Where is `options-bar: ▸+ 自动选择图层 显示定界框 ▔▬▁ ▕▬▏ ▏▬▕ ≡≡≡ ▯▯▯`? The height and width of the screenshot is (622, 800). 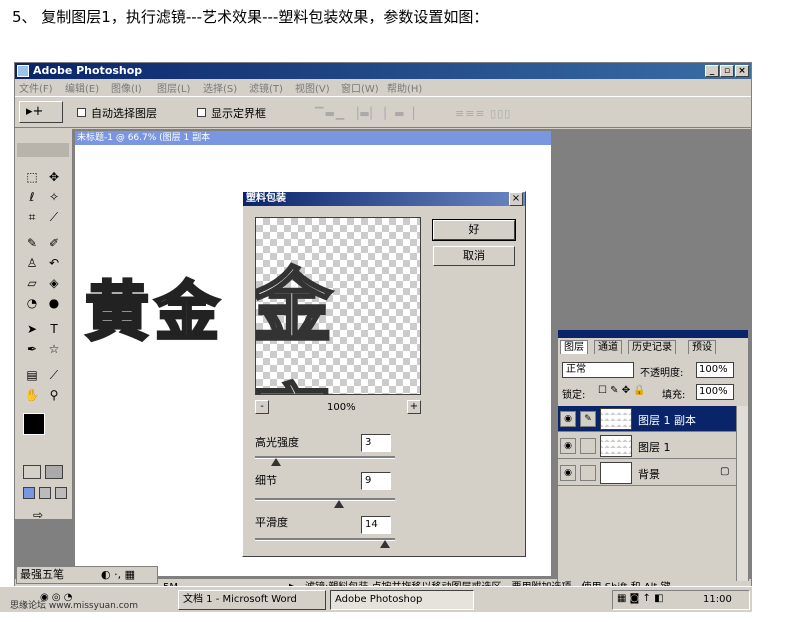 options-bar: ▸+ 自动选择图层 显示定界框 ▔▬▁ ▕▬▏ ▏▬▕ ≡≡≡ ▯▯▯ is located at coordinates (383, 112).